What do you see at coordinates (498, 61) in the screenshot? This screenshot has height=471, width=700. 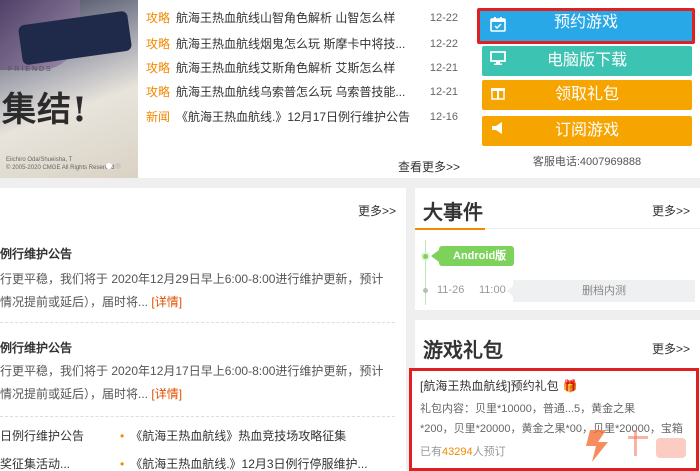 I see `monitor-icon` at bounding box center [498, 61].